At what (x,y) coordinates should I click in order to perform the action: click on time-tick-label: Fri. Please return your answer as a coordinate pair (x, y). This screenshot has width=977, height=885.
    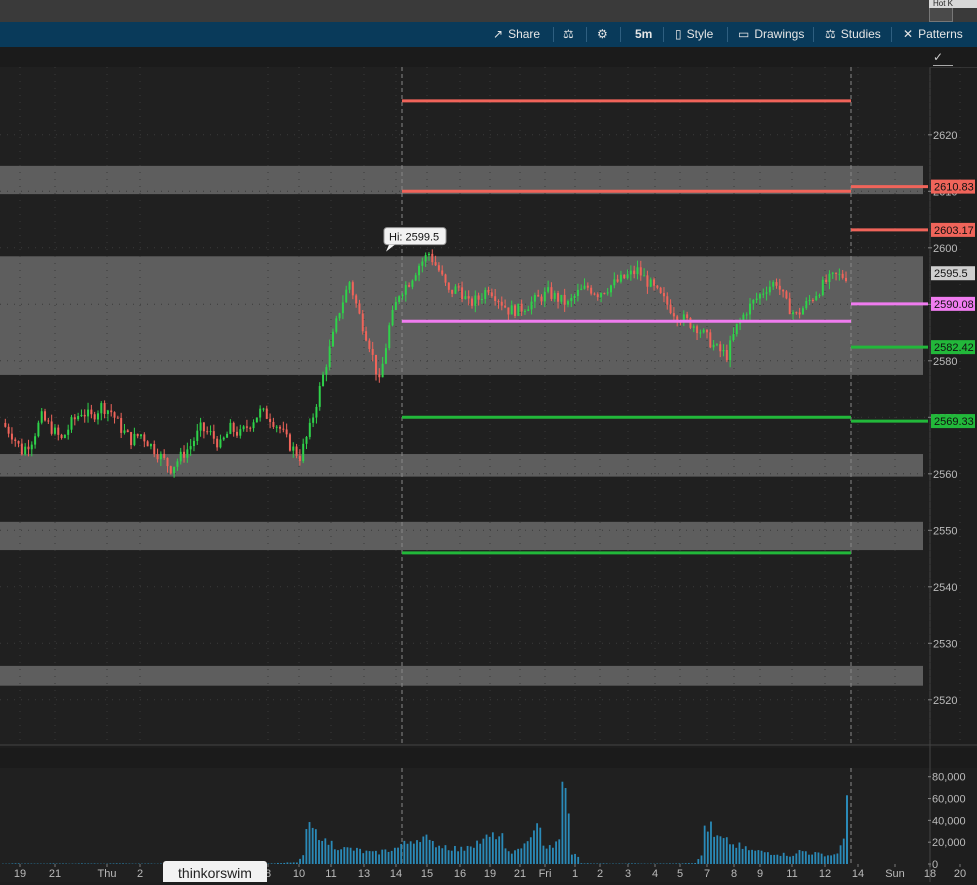
    Looking at the image, I should click on (545, 874).